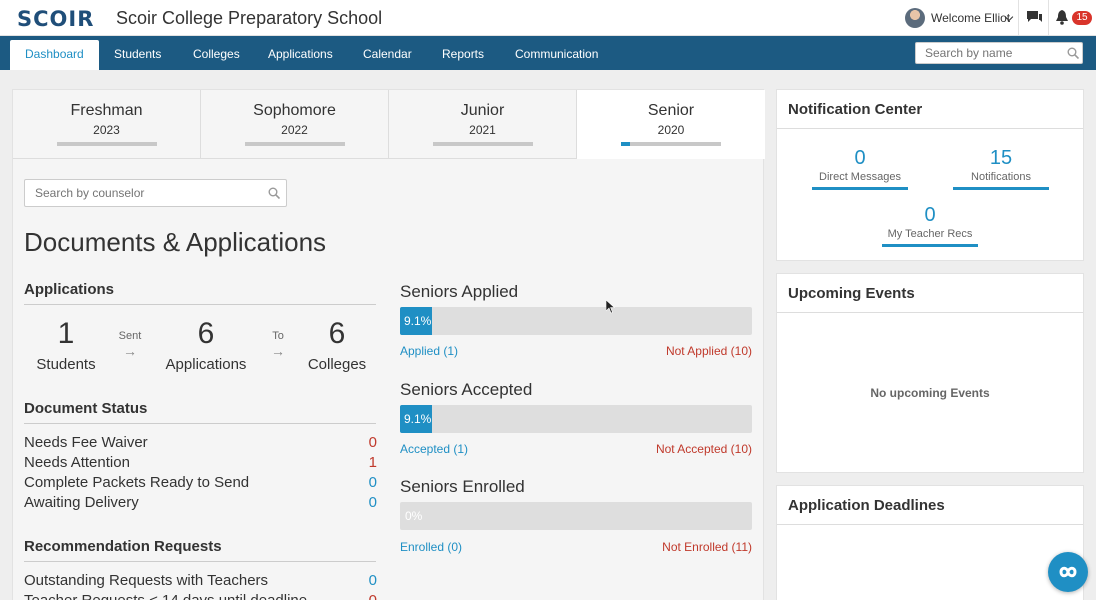  I want to click on notification-center-title: Notification Center, so click(930, 109).